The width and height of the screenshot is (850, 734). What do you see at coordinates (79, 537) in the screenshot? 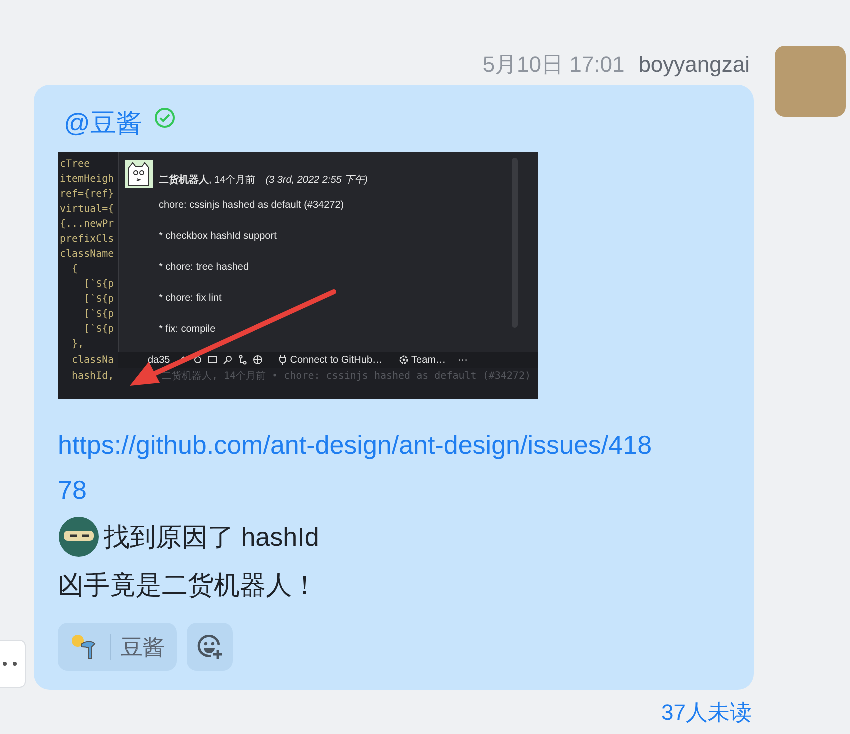
I see `ninja-emoji-icon` at bounding box center [79, 537].